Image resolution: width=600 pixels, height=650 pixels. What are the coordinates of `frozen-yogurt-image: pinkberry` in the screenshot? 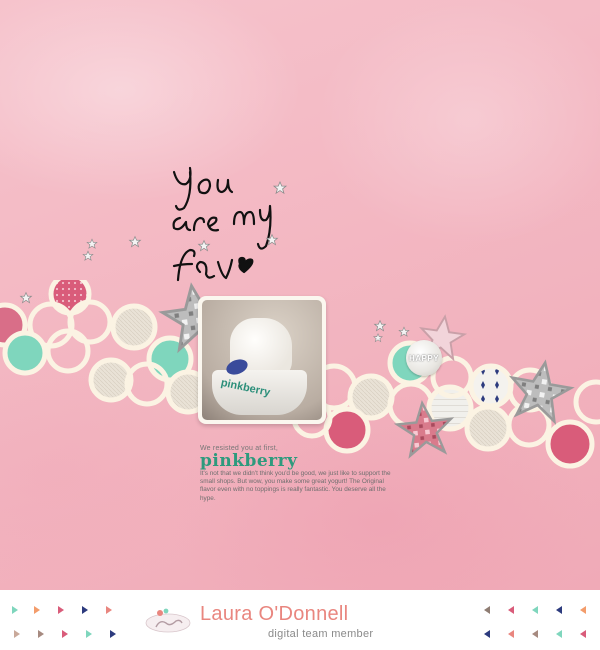 It's located at (262, 360).